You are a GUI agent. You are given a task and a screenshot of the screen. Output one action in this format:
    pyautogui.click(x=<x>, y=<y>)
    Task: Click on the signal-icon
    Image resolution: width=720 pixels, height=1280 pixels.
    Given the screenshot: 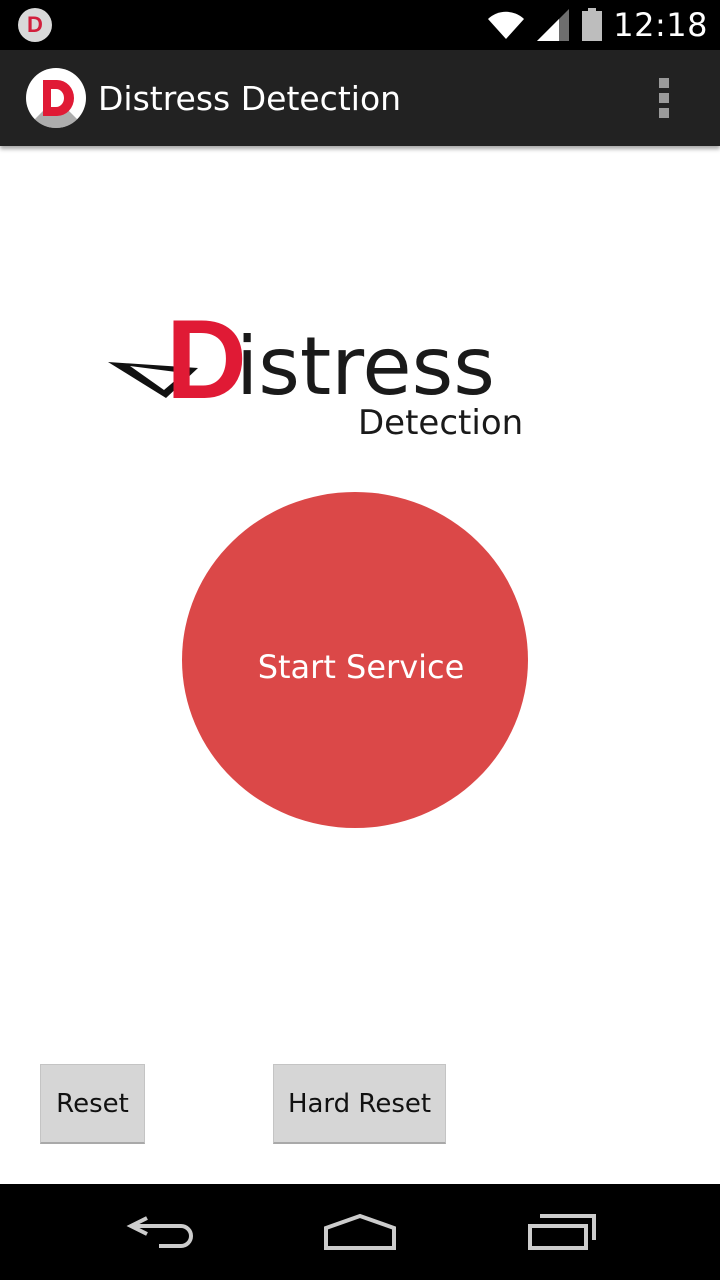 What is the action you would take?
    pyautogui.click(x=553, y=25)
    